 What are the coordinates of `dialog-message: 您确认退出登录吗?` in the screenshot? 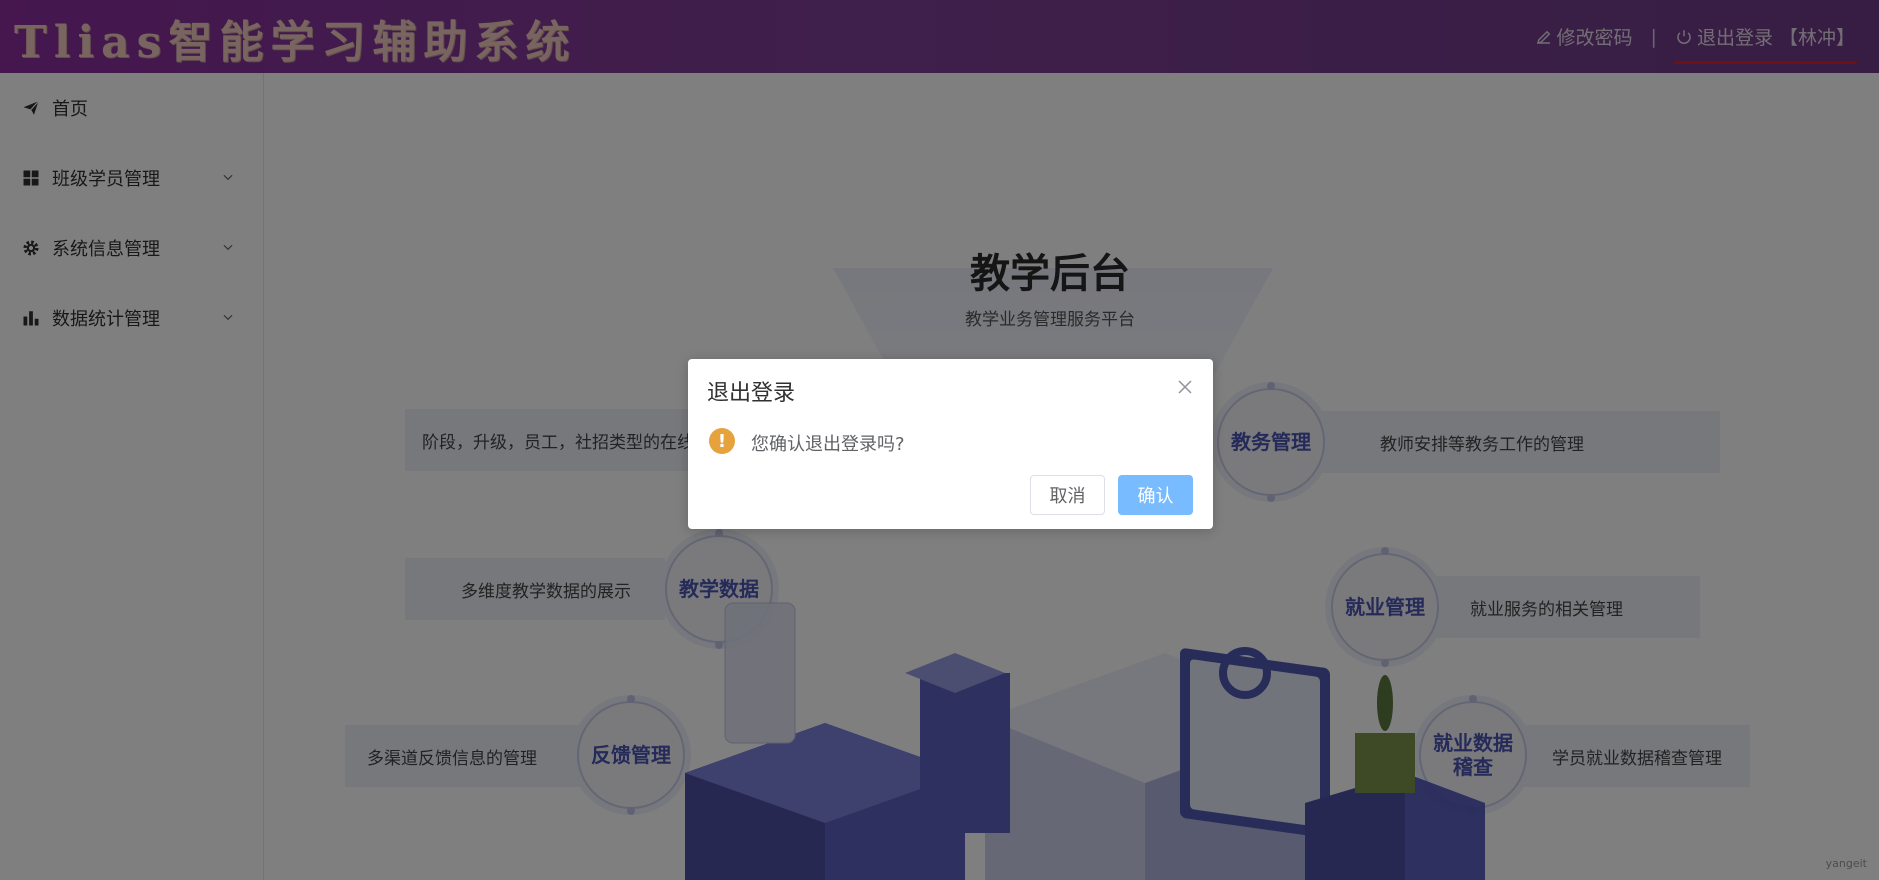 It's located at (828, 444).